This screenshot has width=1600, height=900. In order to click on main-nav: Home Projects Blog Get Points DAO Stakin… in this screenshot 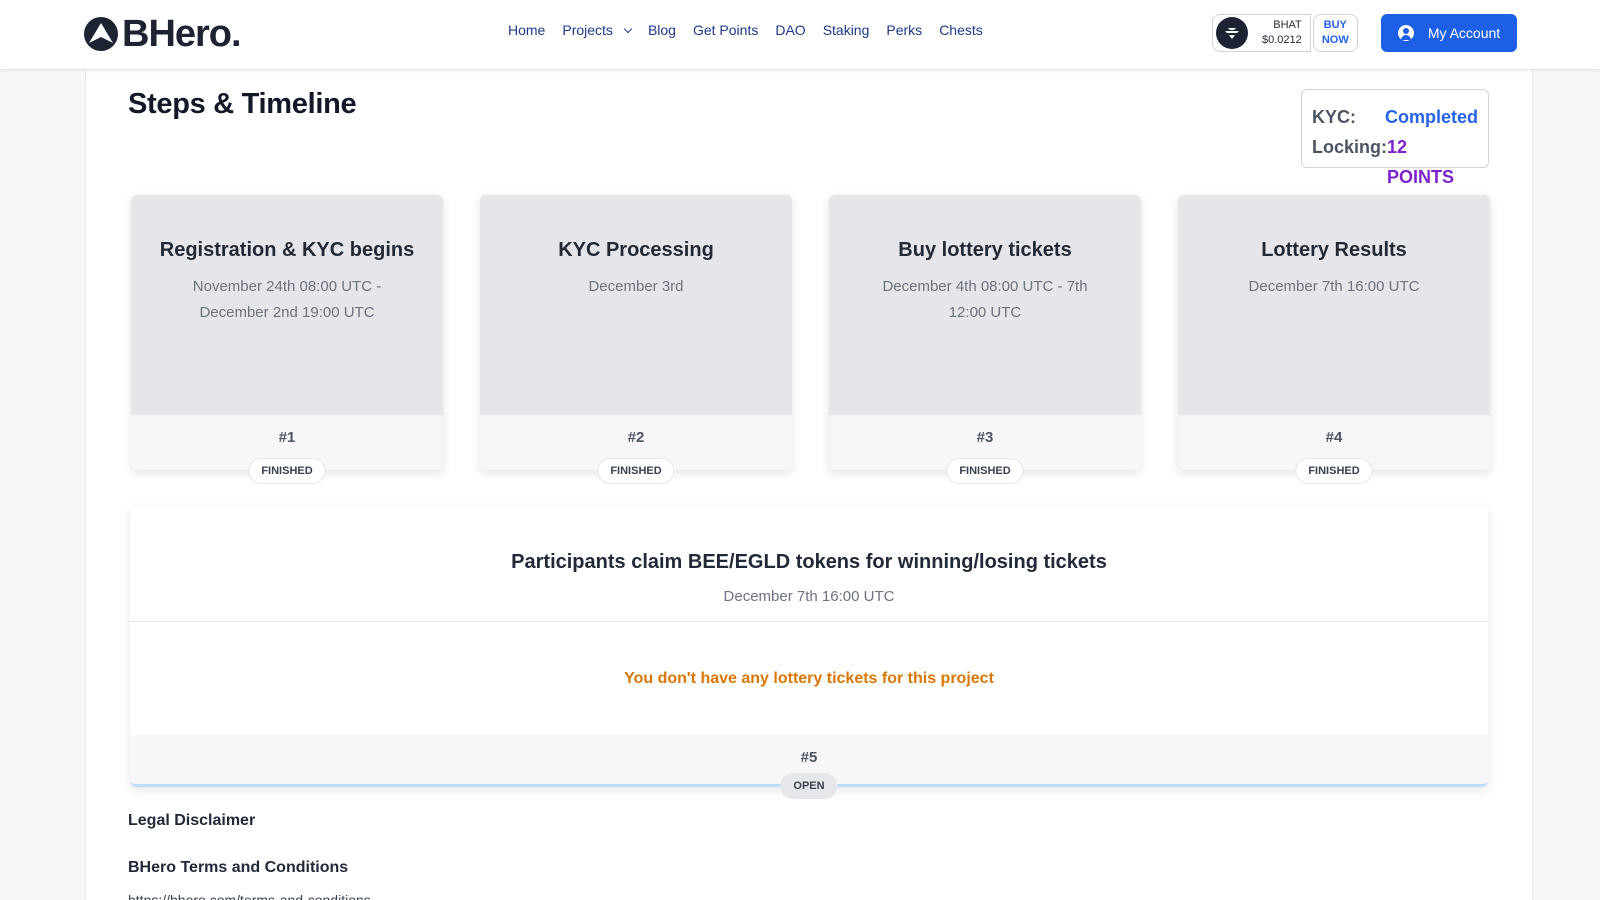, I will do `click(745, 30)`.